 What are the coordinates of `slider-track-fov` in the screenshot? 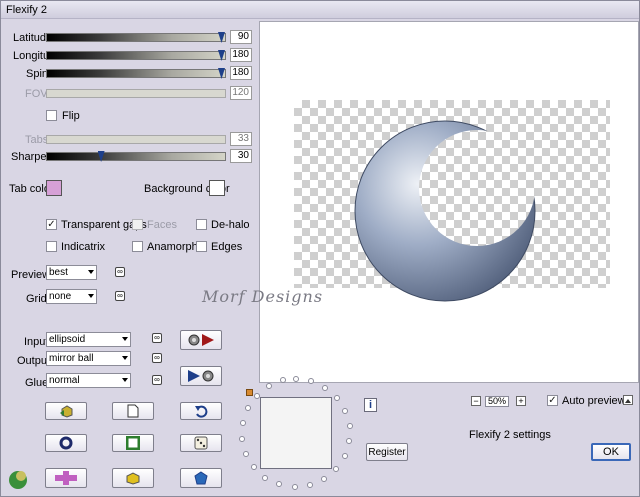 It's located at (136, 93).